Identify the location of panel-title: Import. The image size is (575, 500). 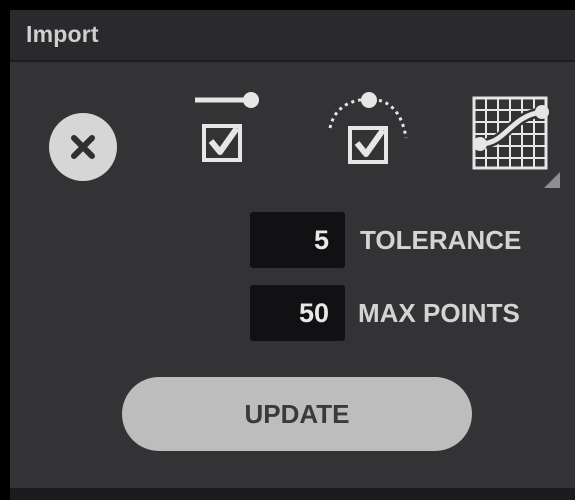
(62, 34).